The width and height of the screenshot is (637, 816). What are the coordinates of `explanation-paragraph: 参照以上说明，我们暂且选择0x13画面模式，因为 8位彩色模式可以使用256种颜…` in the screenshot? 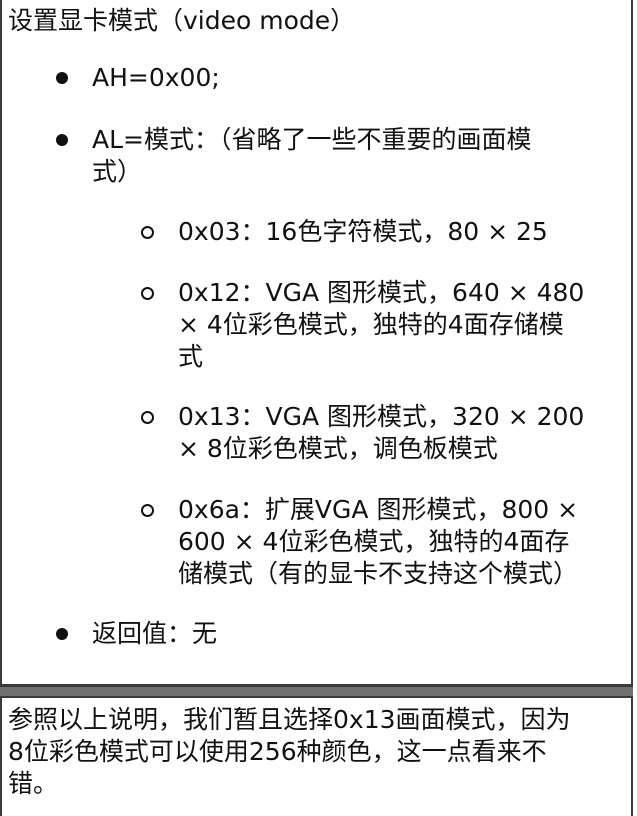 It's located at (289, 752).